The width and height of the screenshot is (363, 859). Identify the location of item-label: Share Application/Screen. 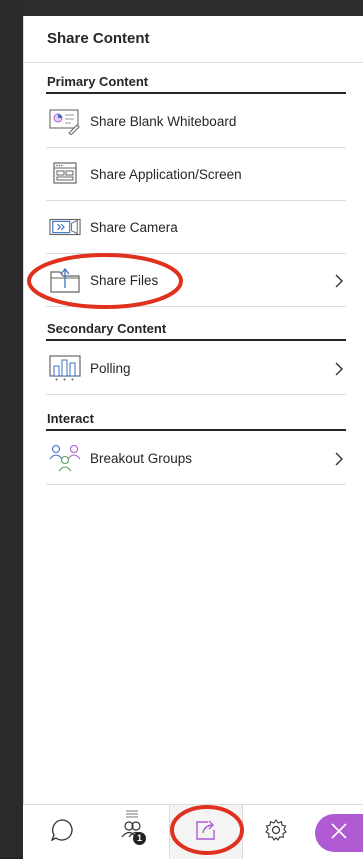
(166, 174).